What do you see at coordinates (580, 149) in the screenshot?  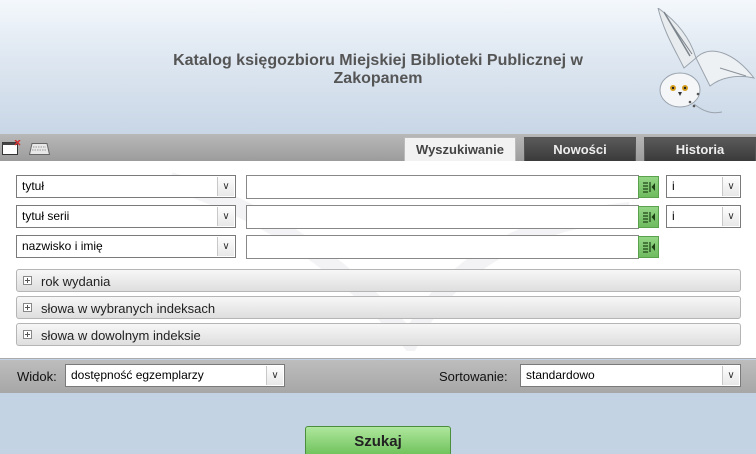 I see `tab-nowosci: Nowości` at bounding box center [580, 149].